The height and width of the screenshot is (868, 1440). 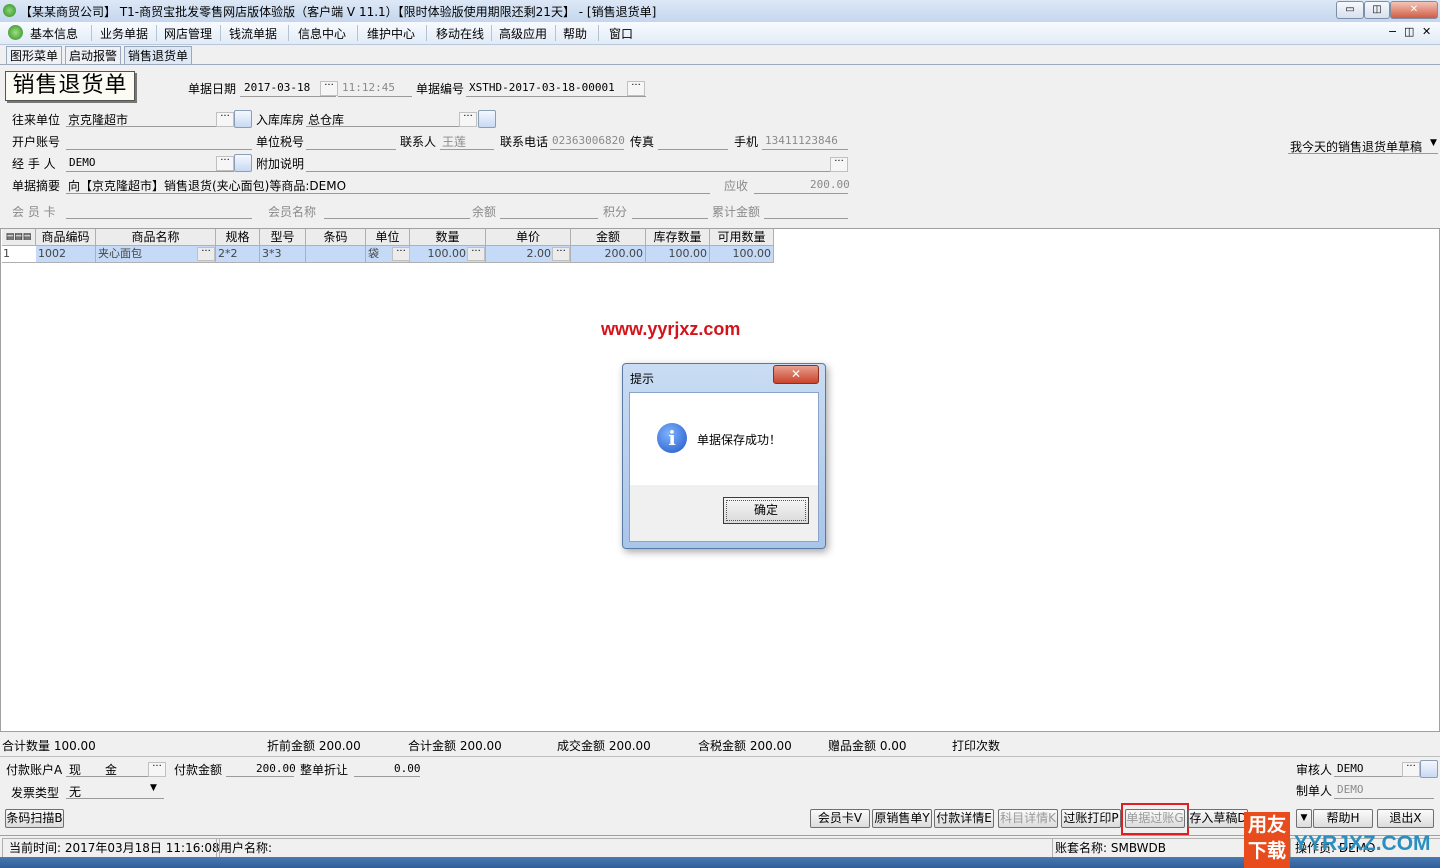 What do you see at coordinates (283, 237) in the screenshot?
I see `grid-col-model: 型号` at bounding box center [283, 237].